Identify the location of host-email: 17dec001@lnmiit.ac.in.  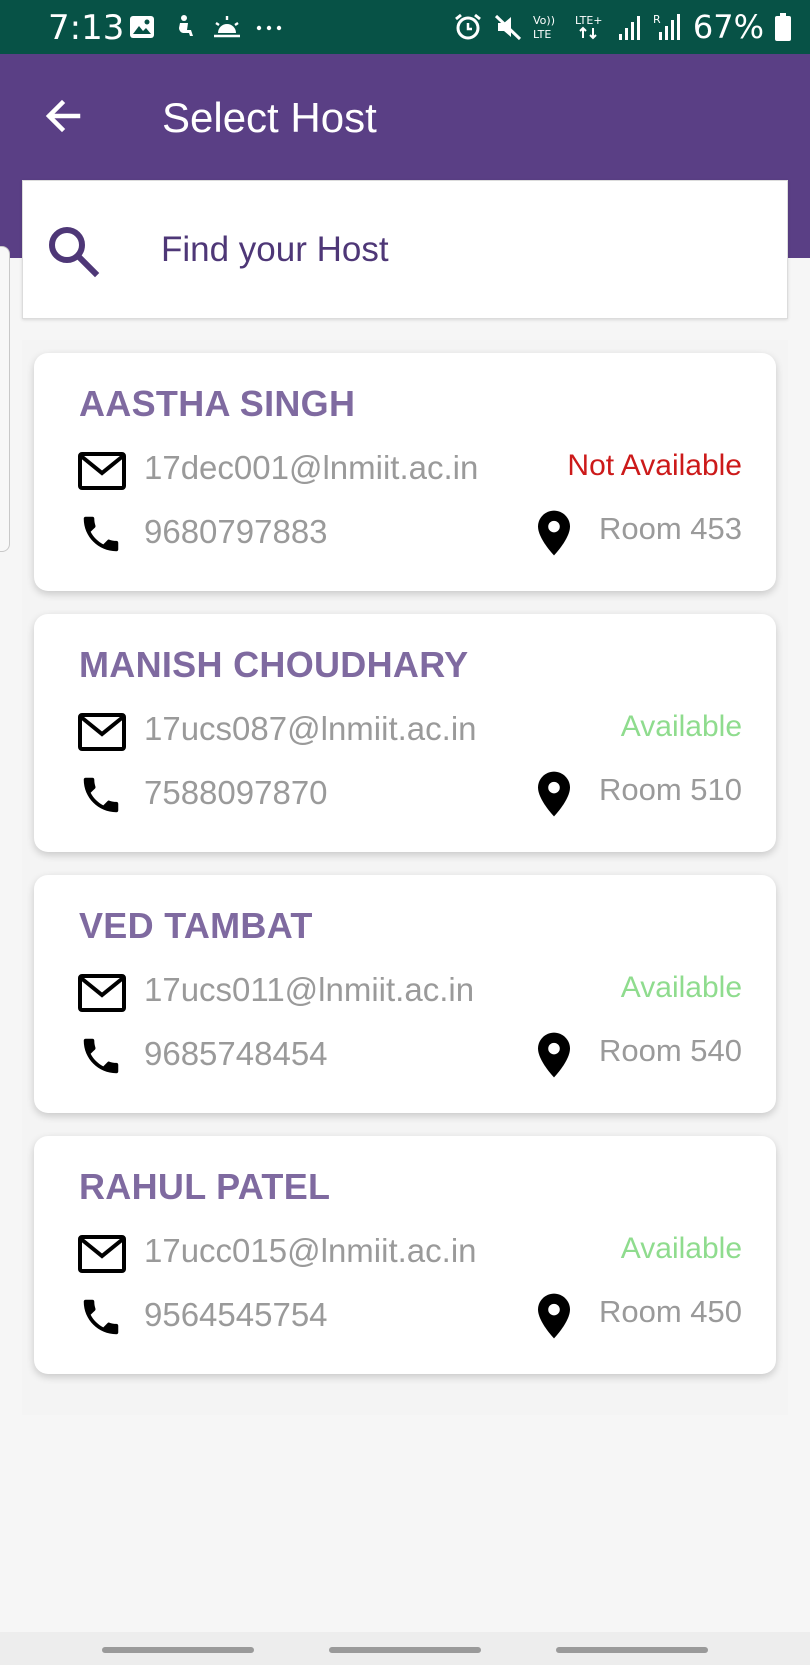
(311, 467).